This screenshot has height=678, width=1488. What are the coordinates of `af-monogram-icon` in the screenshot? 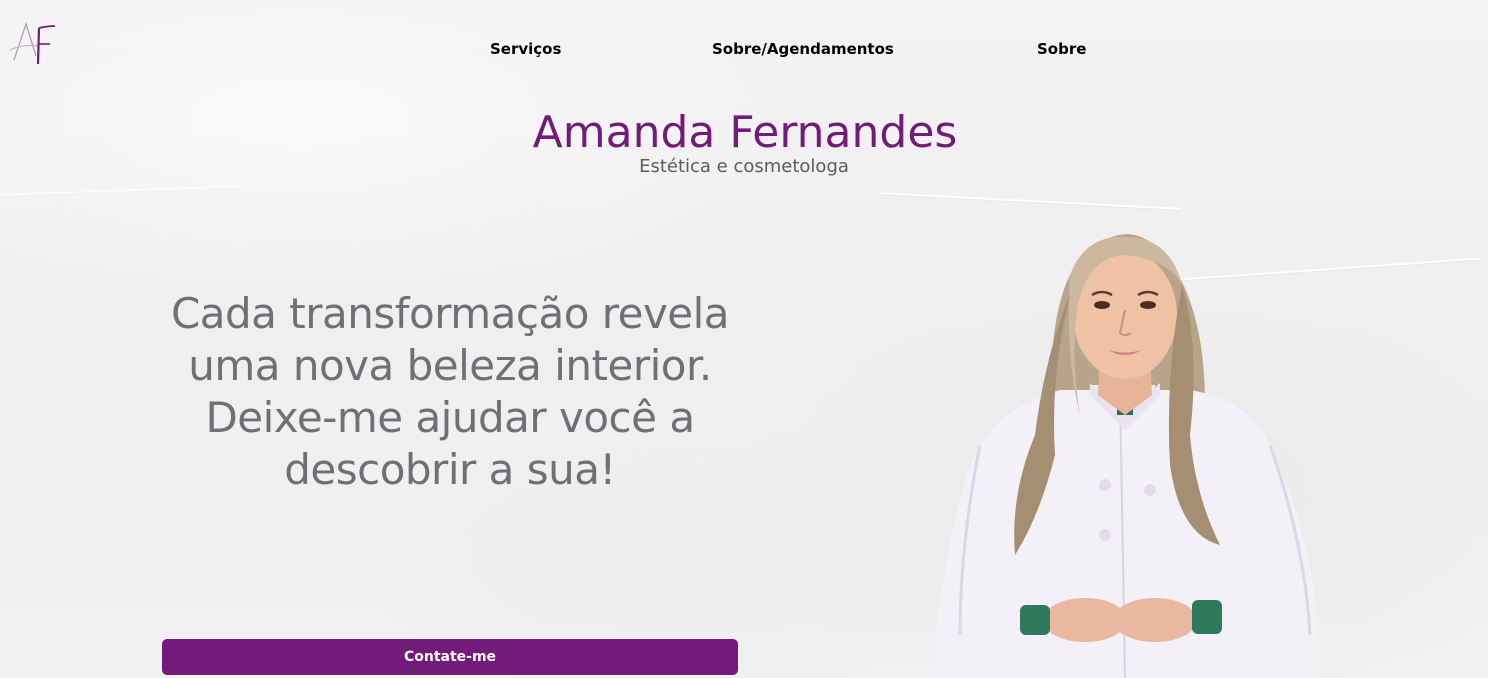 It's located at (32, 43).